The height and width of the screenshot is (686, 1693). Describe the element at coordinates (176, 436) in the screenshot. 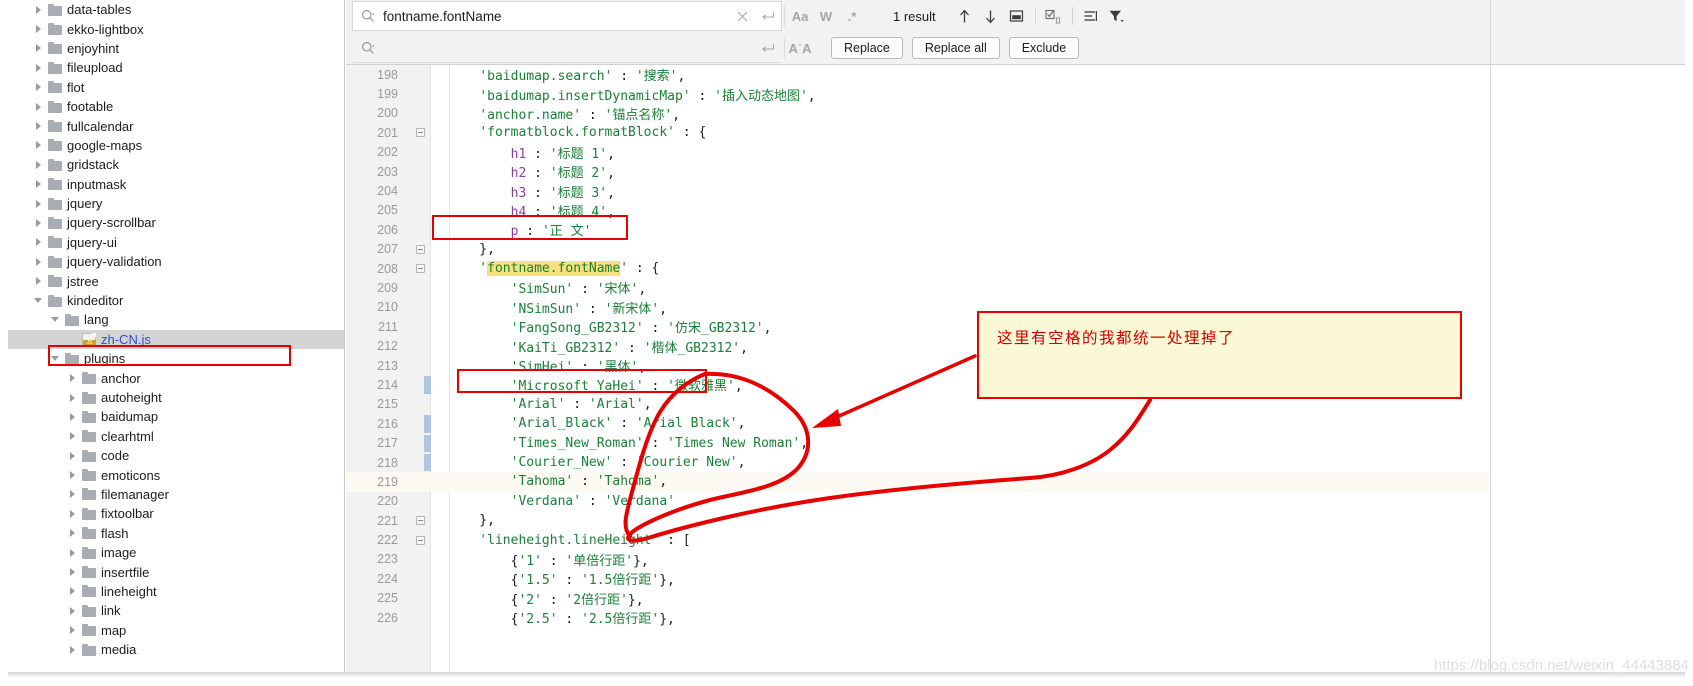

I see `tree-item-clearhtml: clearhtml` at that location.